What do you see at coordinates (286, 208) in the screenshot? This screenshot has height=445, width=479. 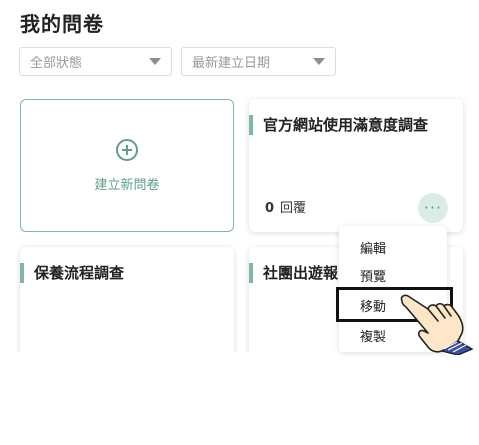 I see `reply-count: 0回覆` at bounding box center [286, 208].